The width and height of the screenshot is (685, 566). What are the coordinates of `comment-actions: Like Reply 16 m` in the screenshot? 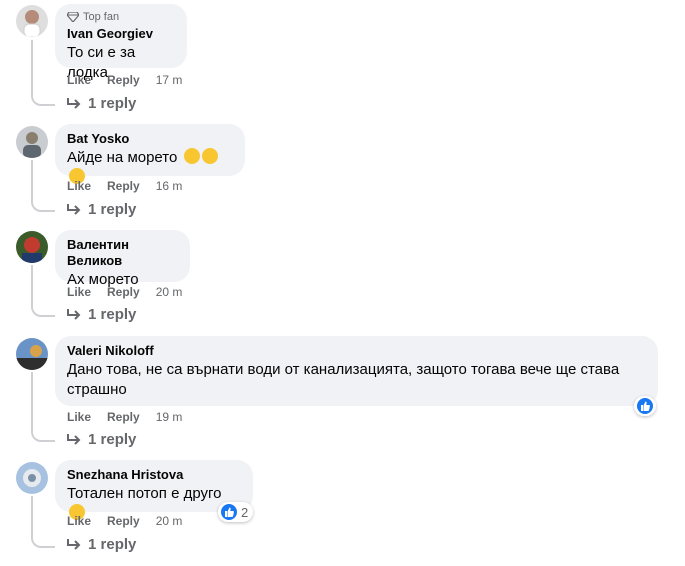 It's located at (124, 186).